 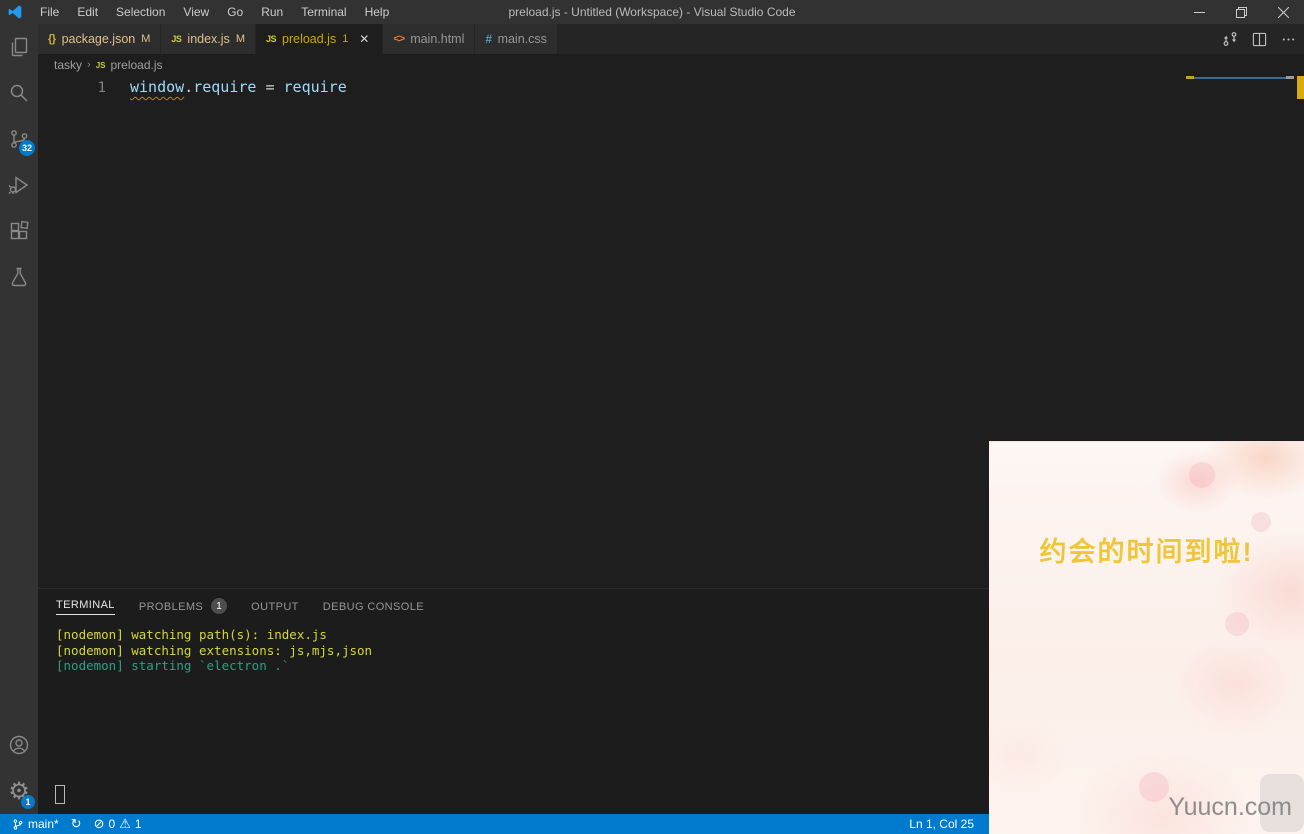 I want to click on reminder-message: 约会的时间到啦!, so click(x=1146, y=552).